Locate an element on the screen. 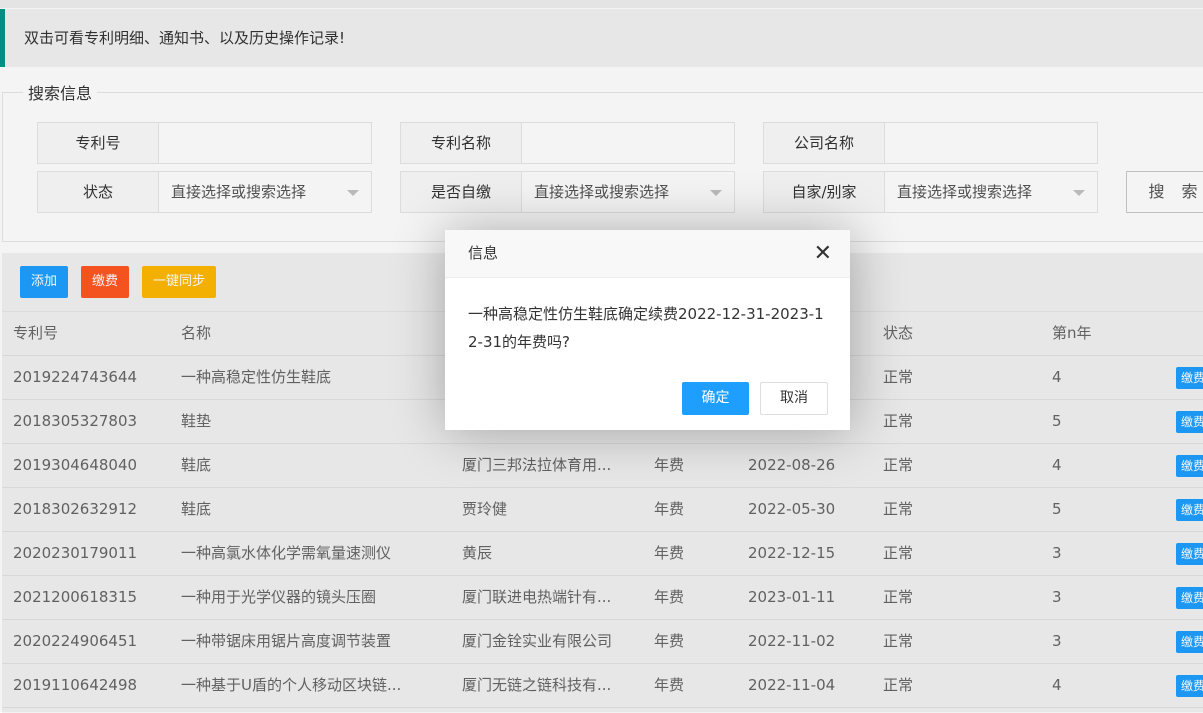  cancel-button: 取消 is located at coordinates (794, 398).